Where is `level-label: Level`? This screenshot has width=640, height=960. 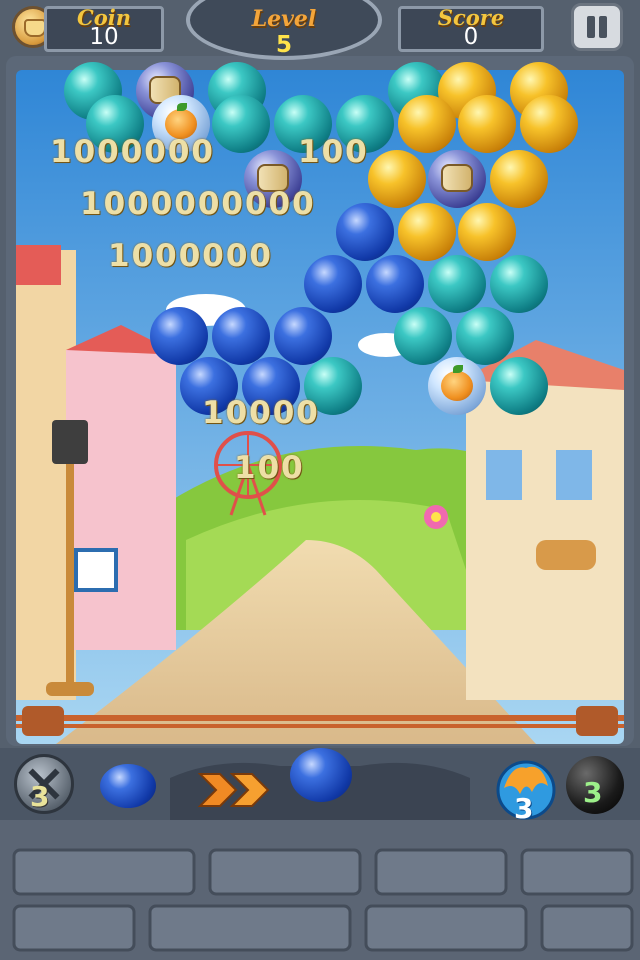
level-label: Level is located at coordinates (284, 19).